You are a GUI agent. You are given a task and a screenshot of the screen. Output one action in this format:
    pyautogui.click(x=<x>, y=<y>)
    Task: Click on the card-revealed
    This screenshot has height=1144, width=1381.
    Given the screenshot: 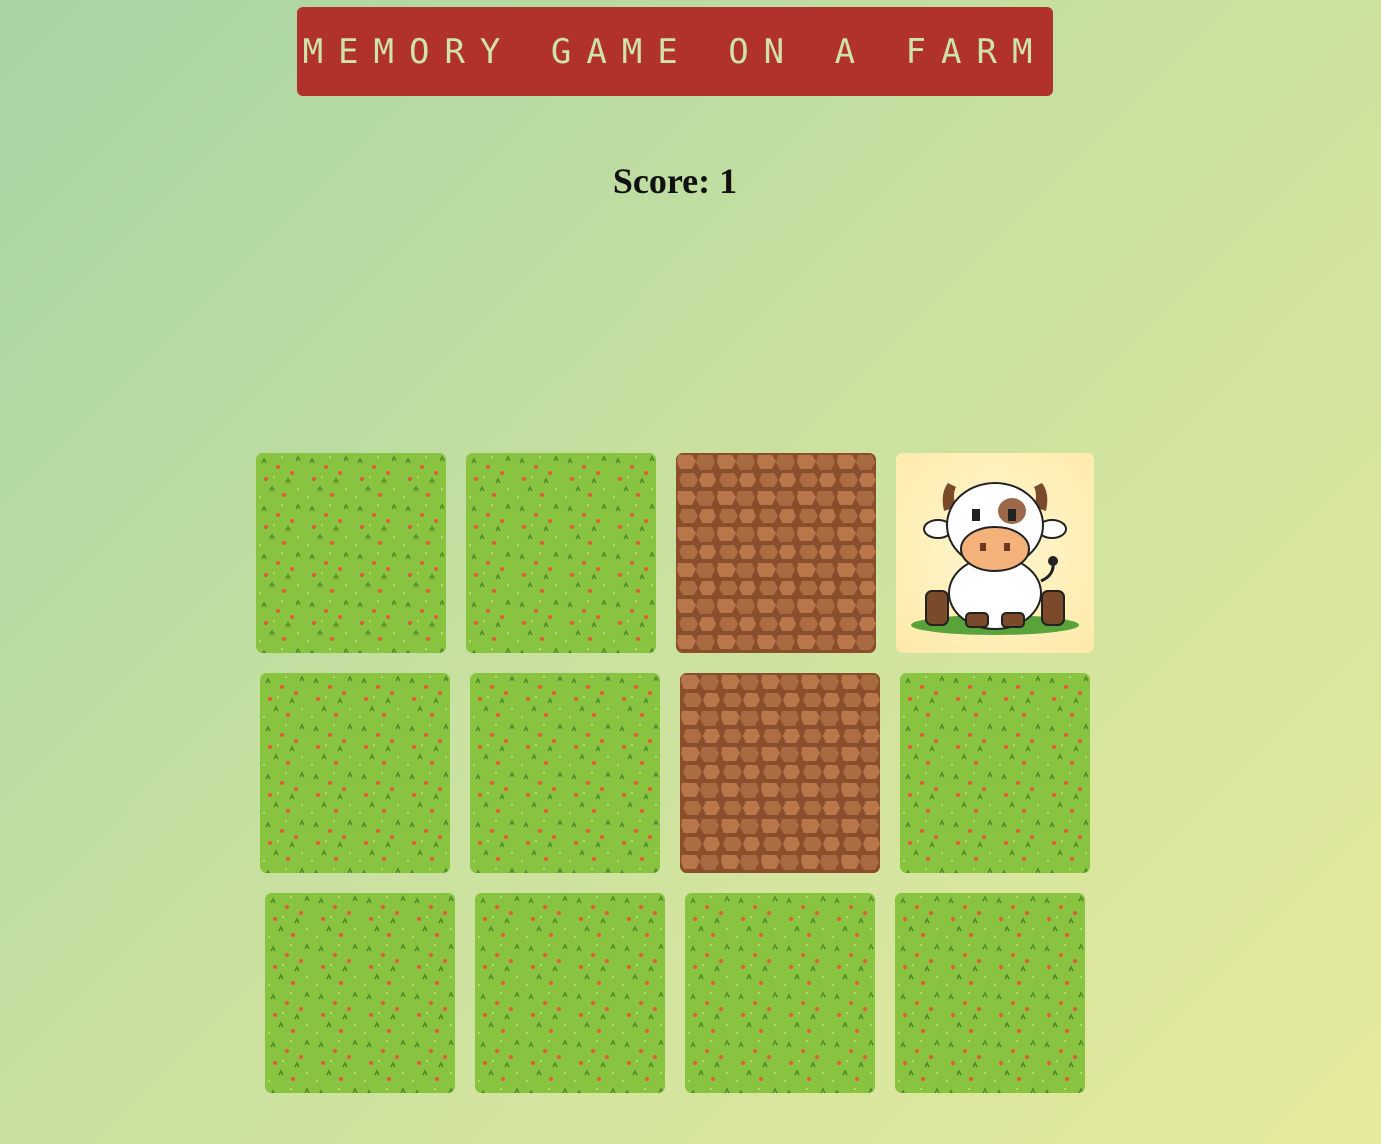 What is the action you would take?
    pyautogui.click(x=995, y=553)
    